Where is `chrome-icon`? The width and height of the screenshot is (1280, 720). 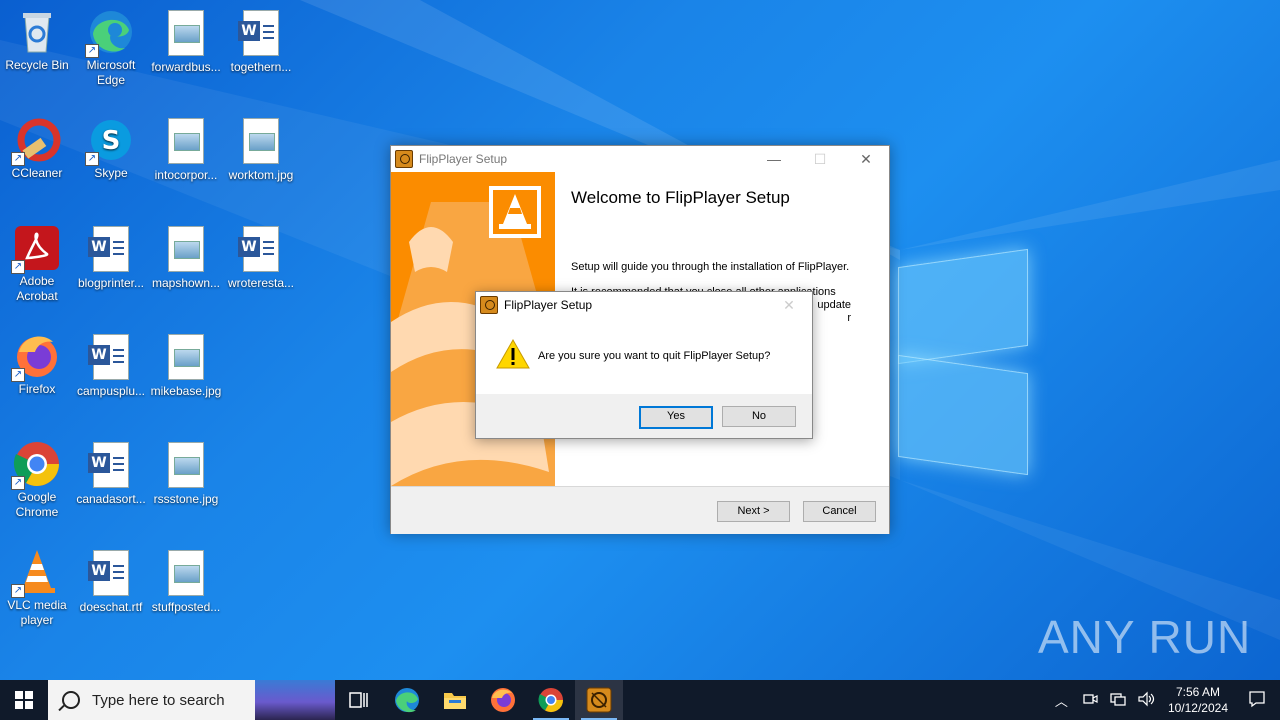
chrome-icon is located at coordinates (550, 700).